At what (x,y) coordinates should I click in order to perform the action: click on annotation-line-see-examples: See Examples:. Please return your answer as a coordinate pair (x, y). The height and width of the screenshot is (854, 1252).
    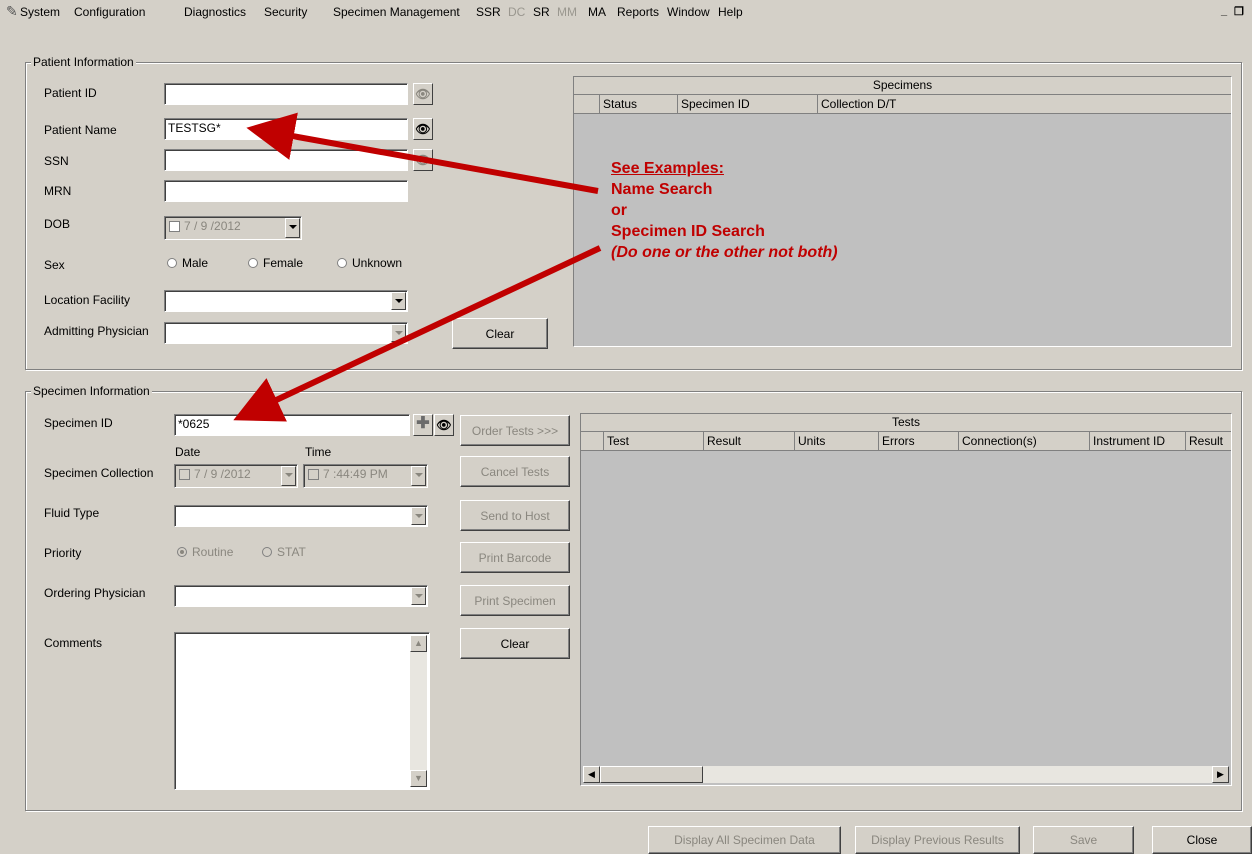
    Looking at the image, I should click on (667, 168).